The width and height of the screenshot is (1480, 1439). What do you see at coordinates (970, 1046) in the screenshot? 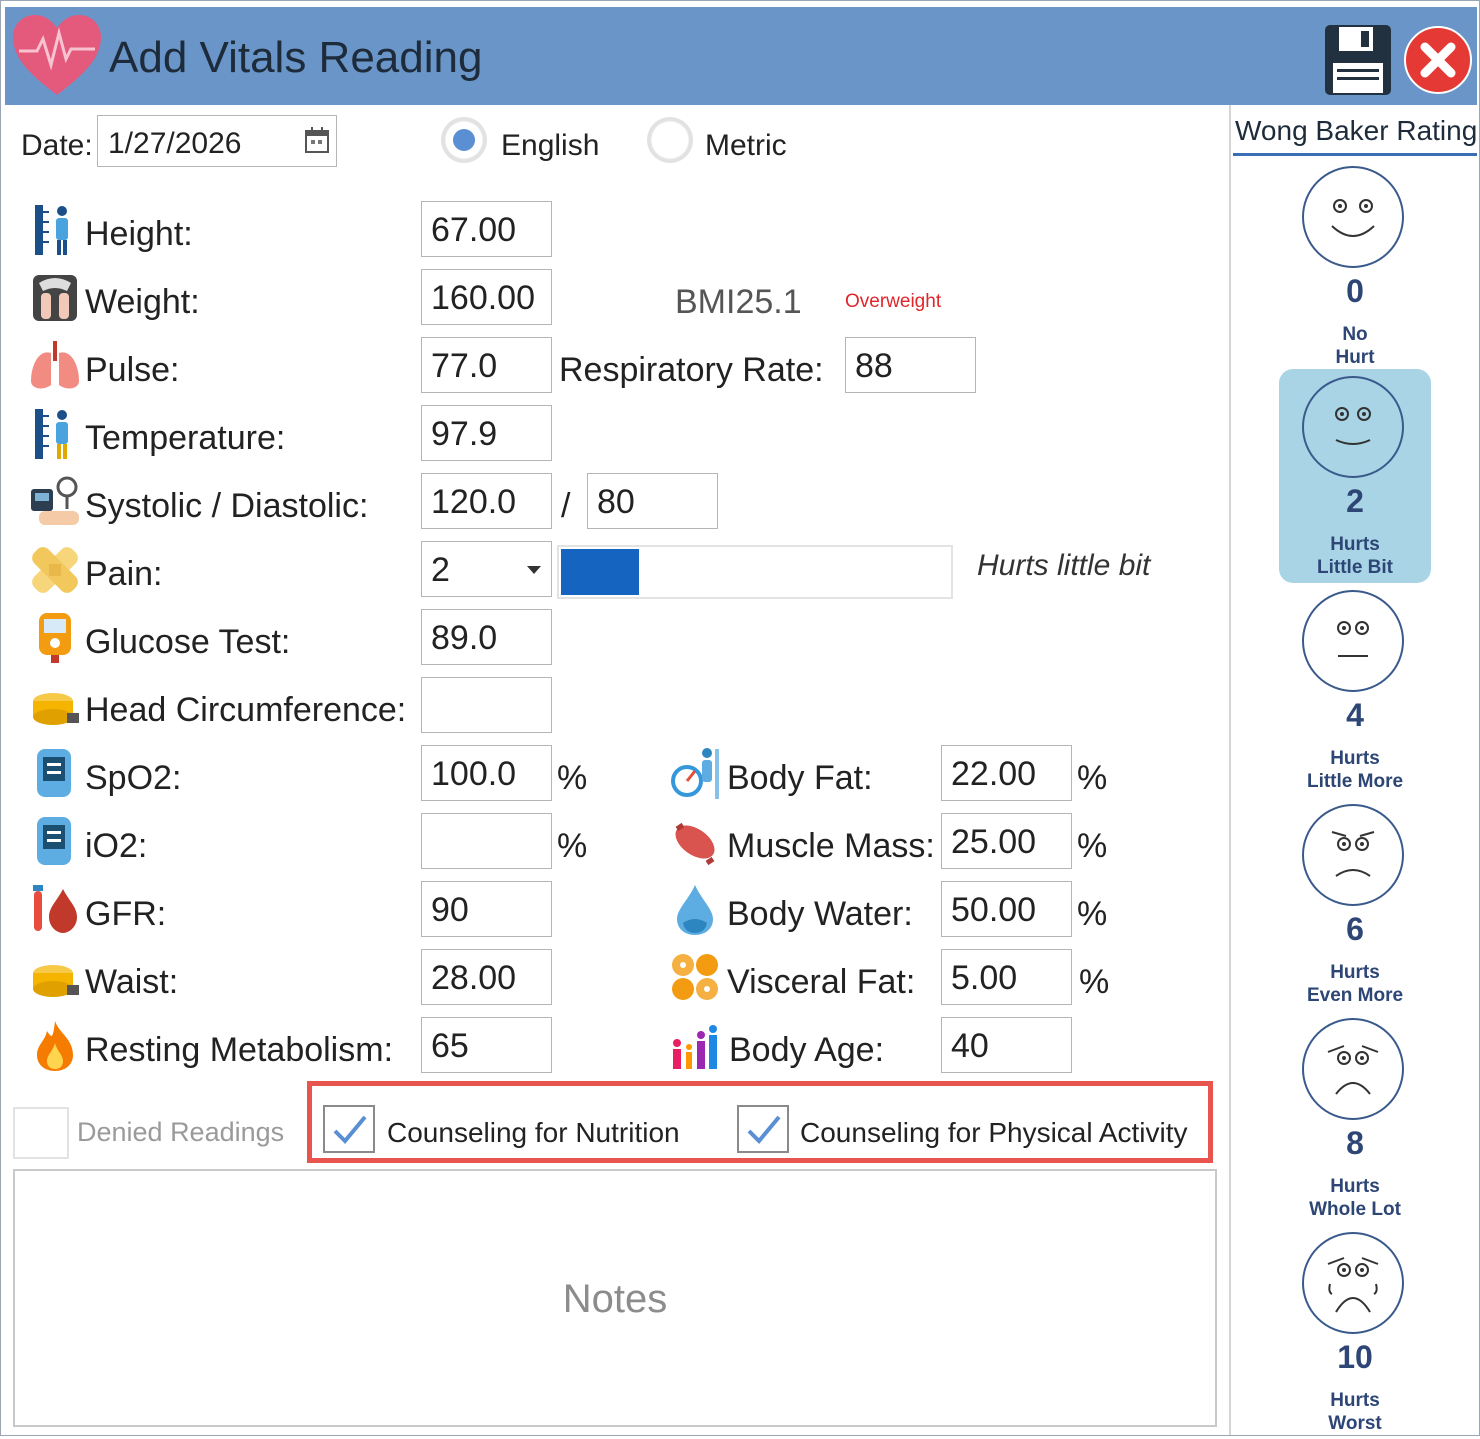
I see `body-age-value: 40` at bounding box center [970, 1046].